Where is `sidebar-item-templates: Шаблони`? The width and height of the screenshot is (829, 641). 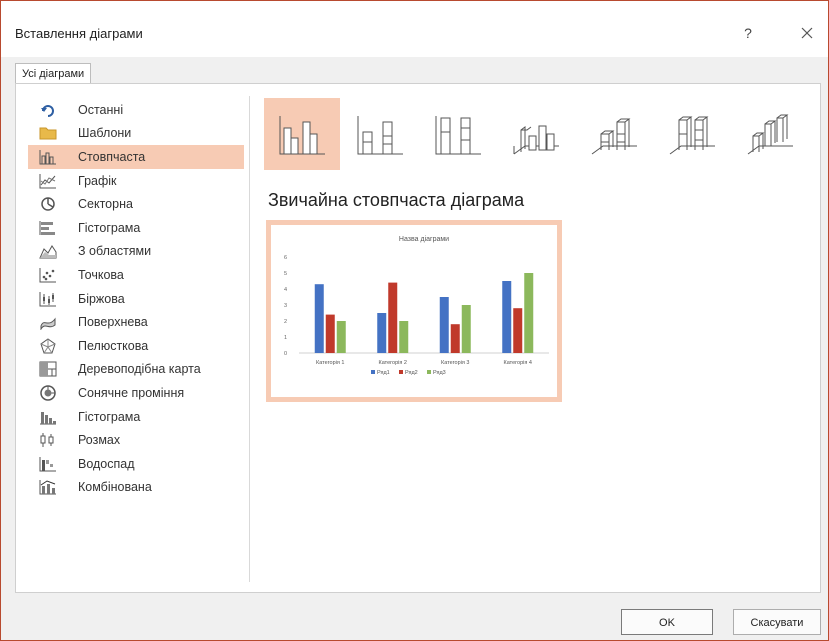 sidebar-item-templates: Шаблони is located at coordinates (136, 134).